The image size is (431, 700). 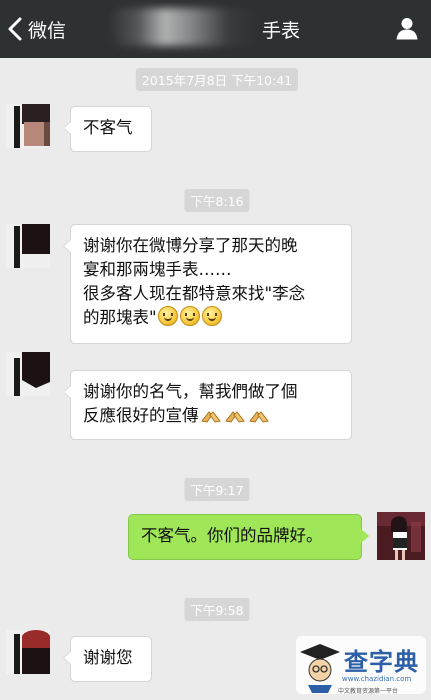 I want to click on received-message: 谢谢您, so click(x=107, y=659).